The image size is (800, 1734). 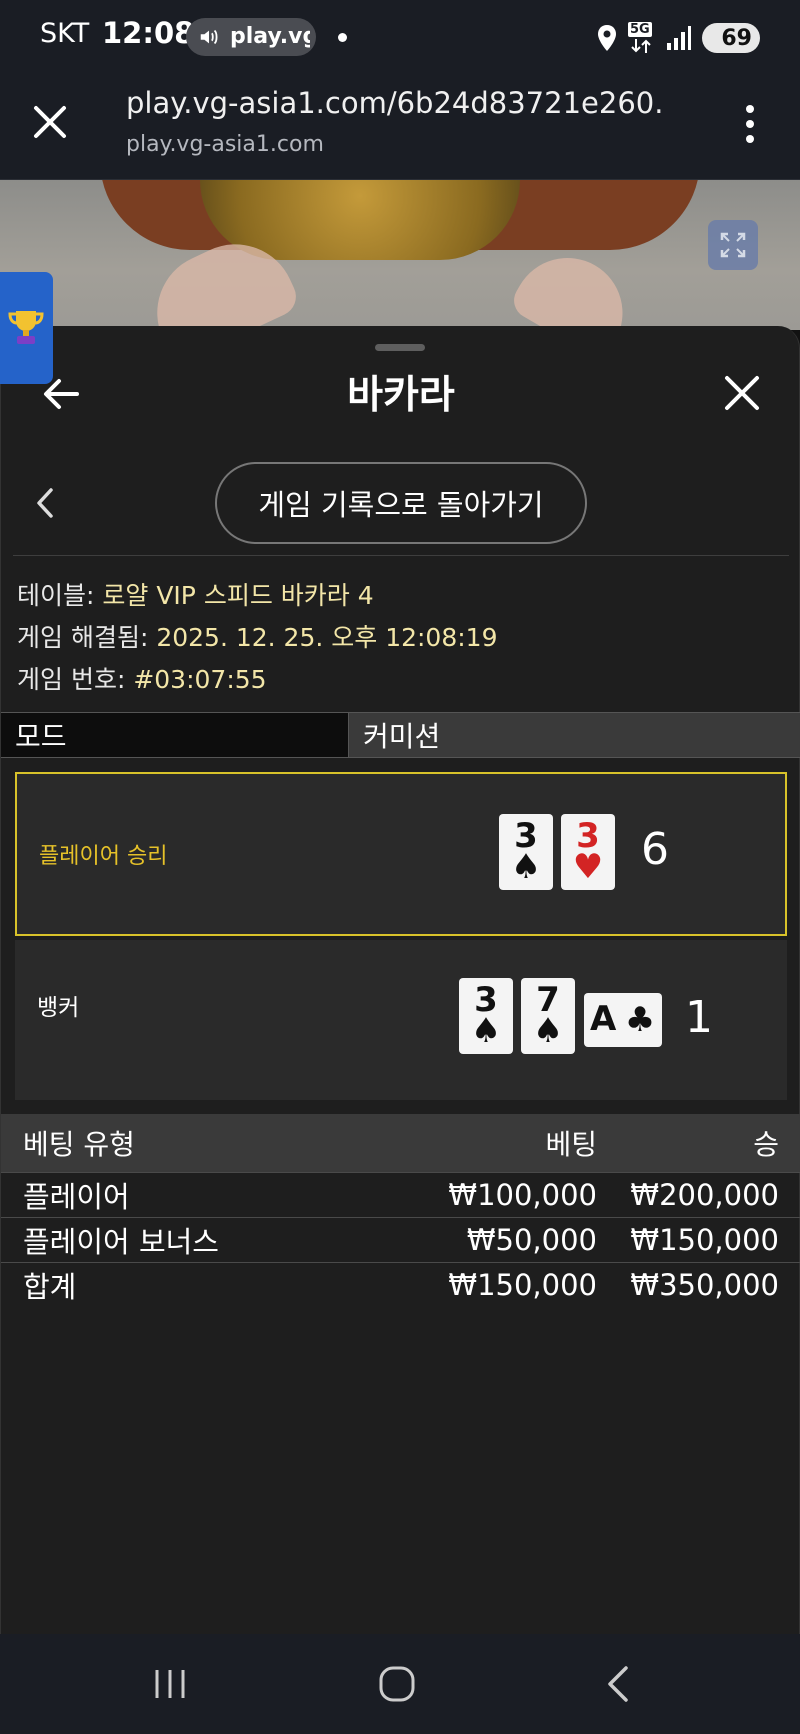 I want to click on game-number-value: #03:07:55, so click(x=200, y=679).